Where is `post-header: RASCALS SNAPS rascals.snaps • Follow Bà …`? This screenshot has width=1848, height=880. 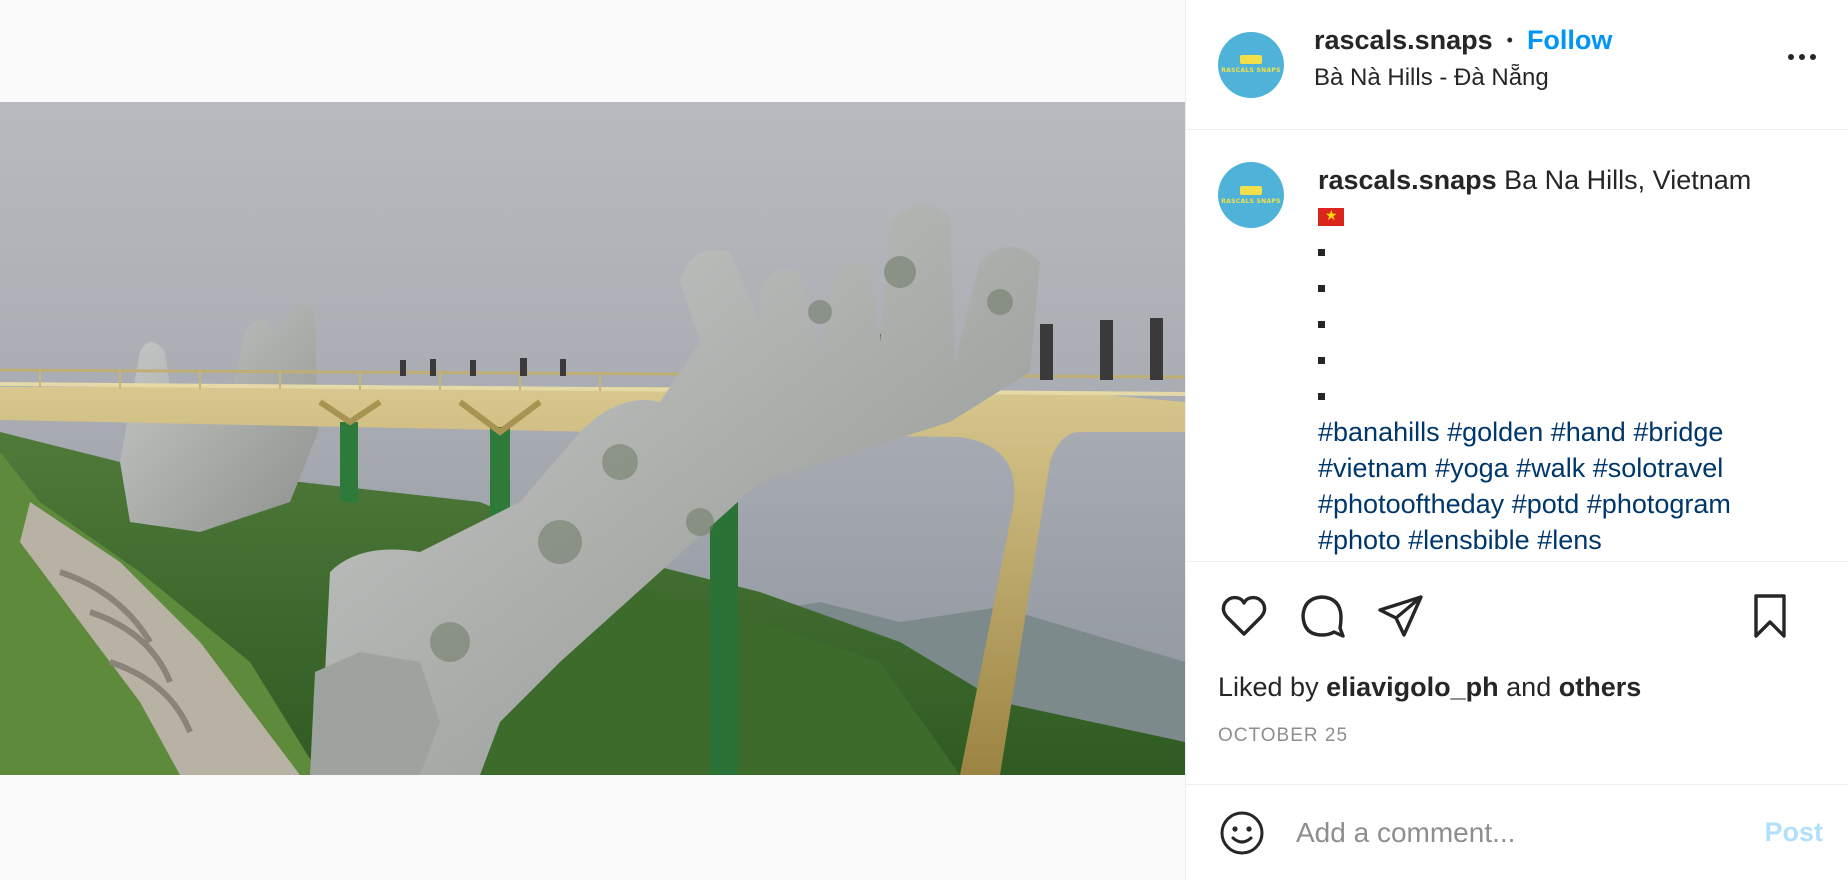 post-header: RASCALS SNAPS rascals.snaps • Follow Bà … is located at coordinates (1517, 65).